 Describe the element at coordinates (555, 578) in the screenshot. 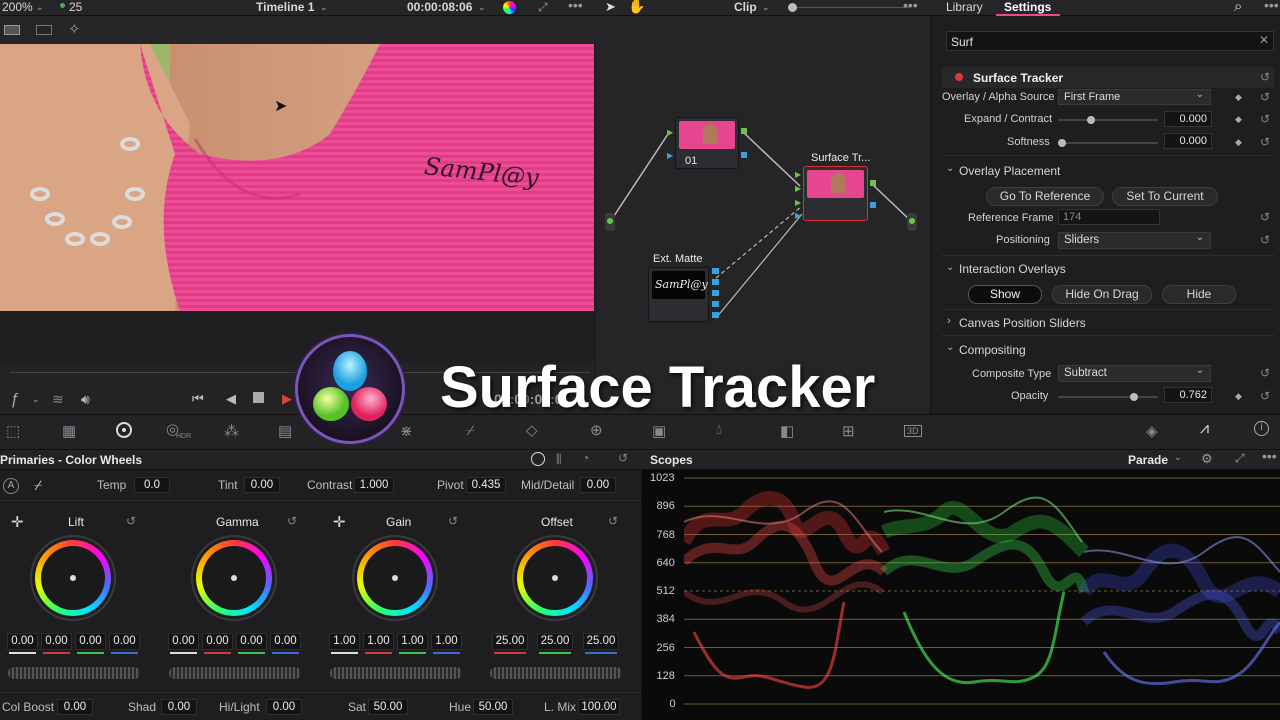

I see `offset-wheel` at that location.